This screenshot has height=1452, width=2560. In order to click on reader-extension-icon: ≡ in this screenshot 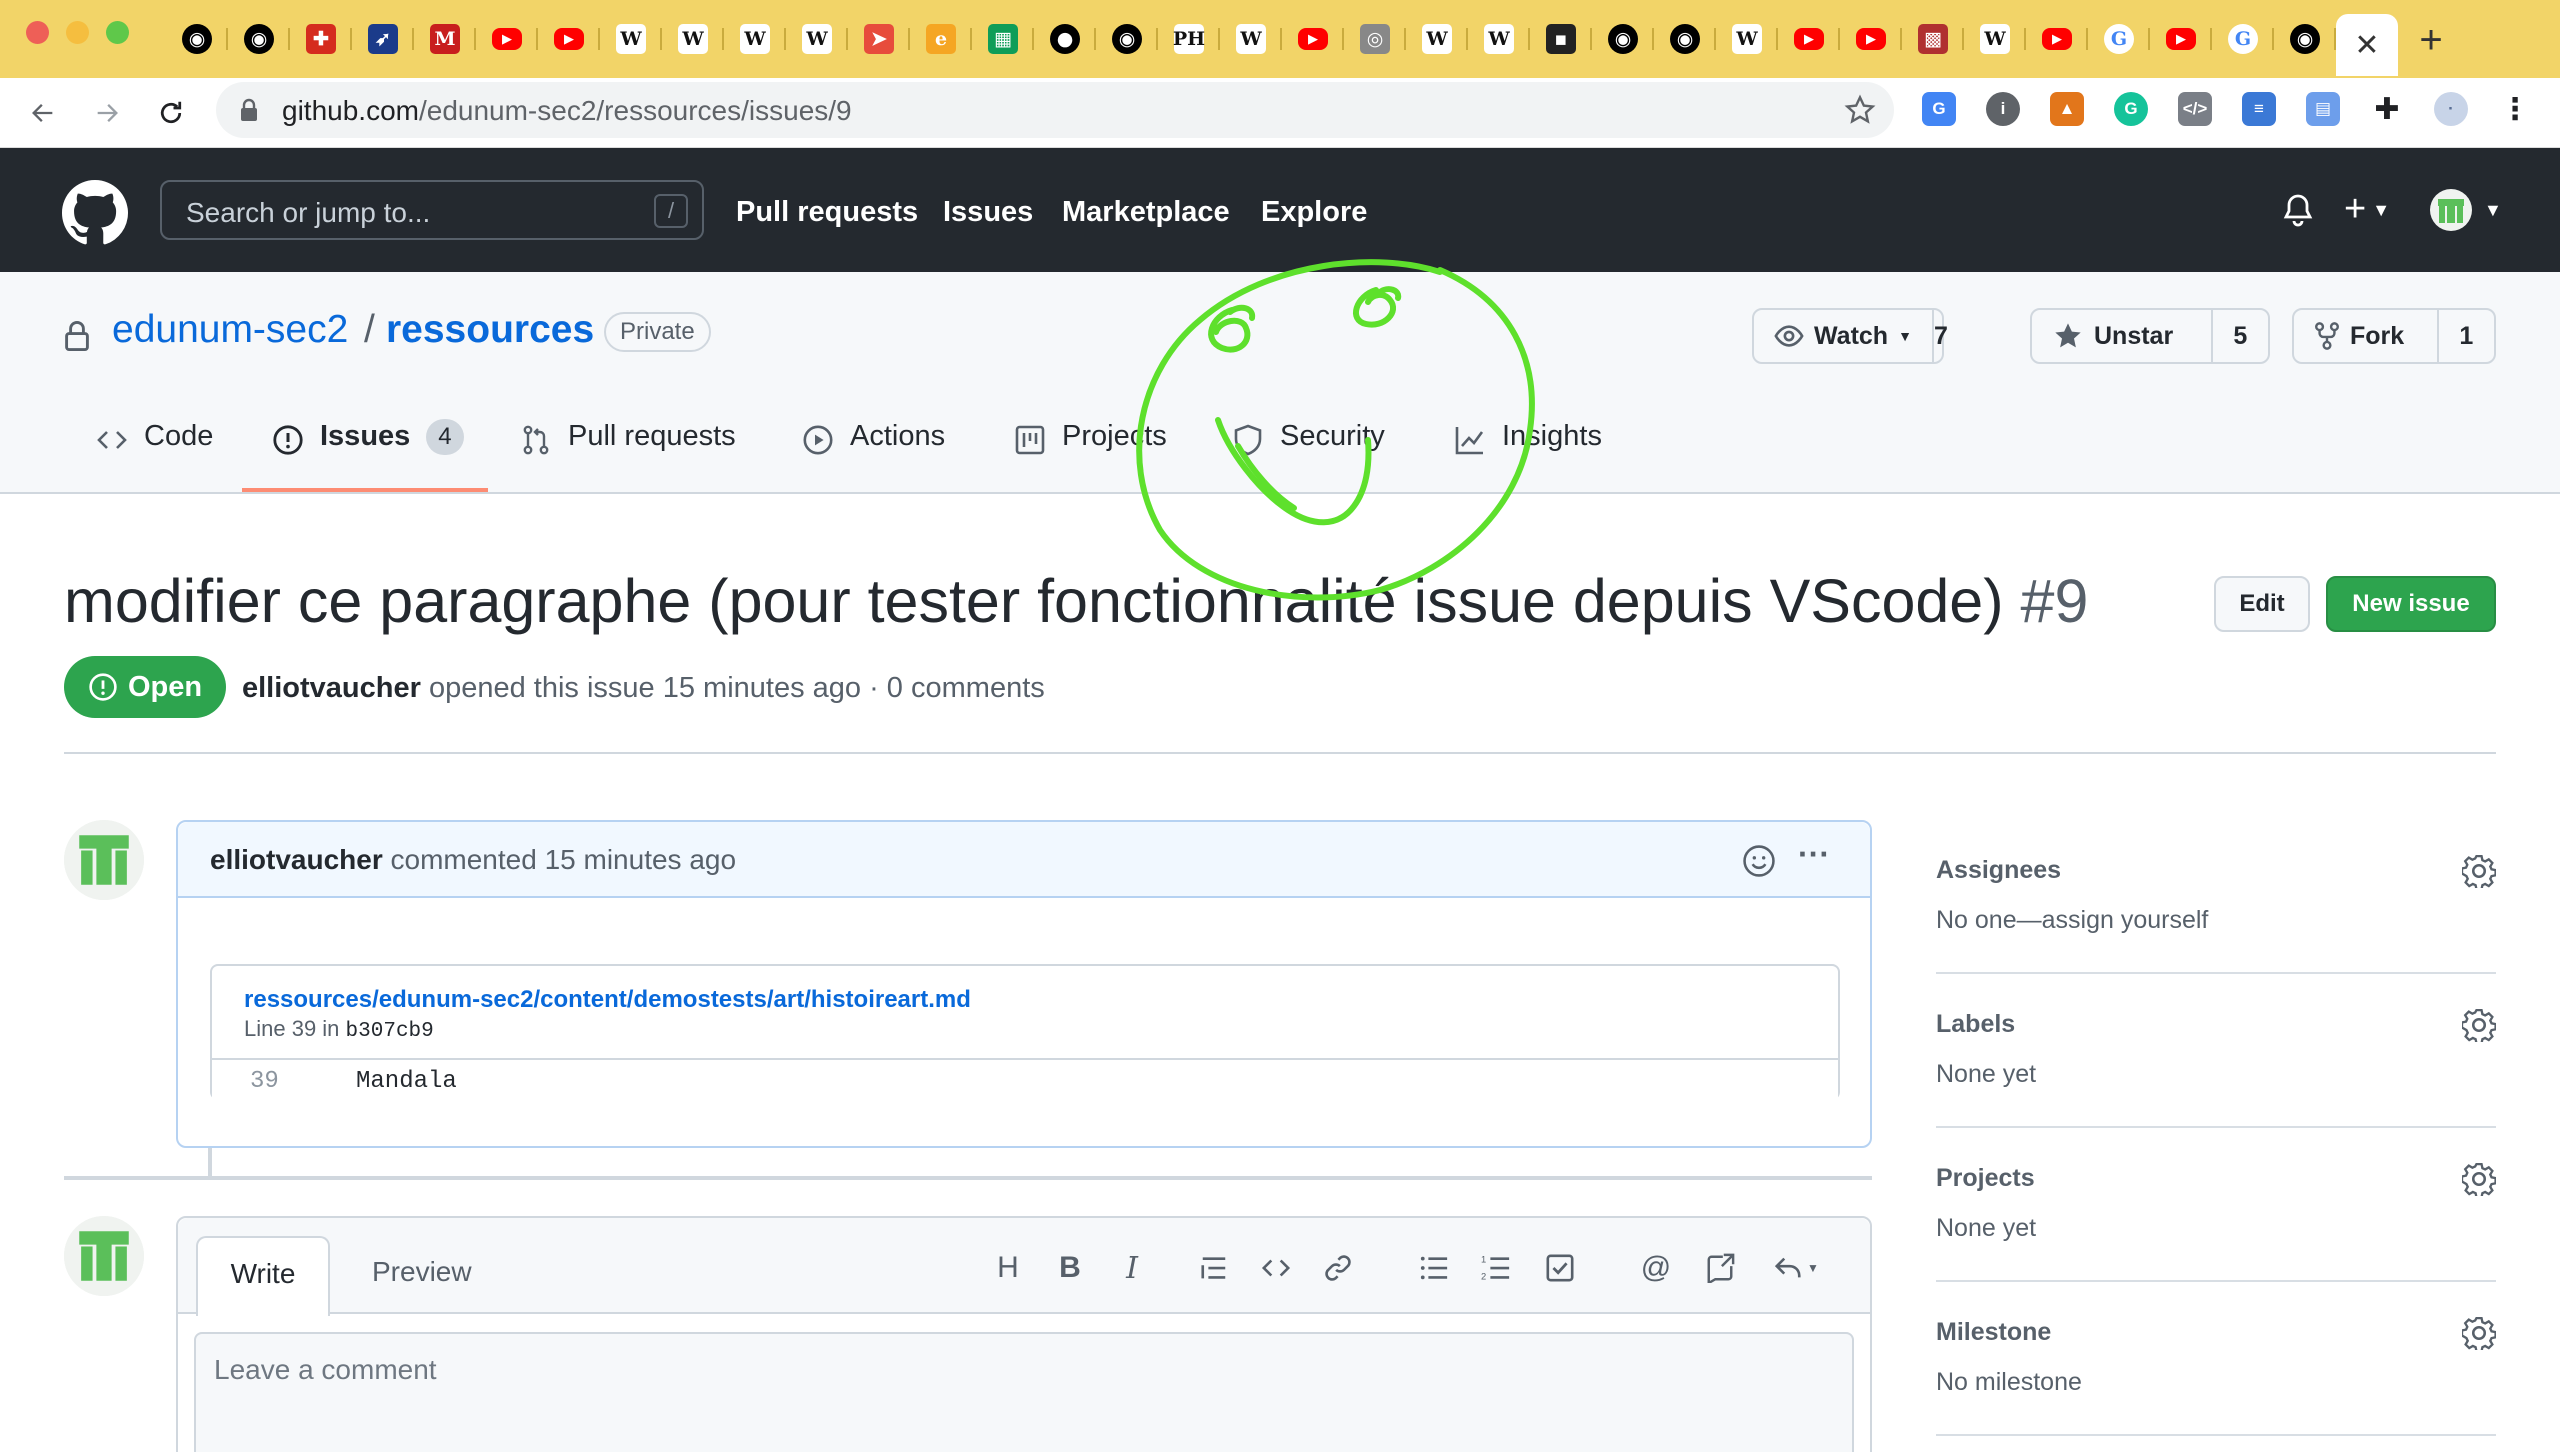, I will do `click(2259, 109)`.